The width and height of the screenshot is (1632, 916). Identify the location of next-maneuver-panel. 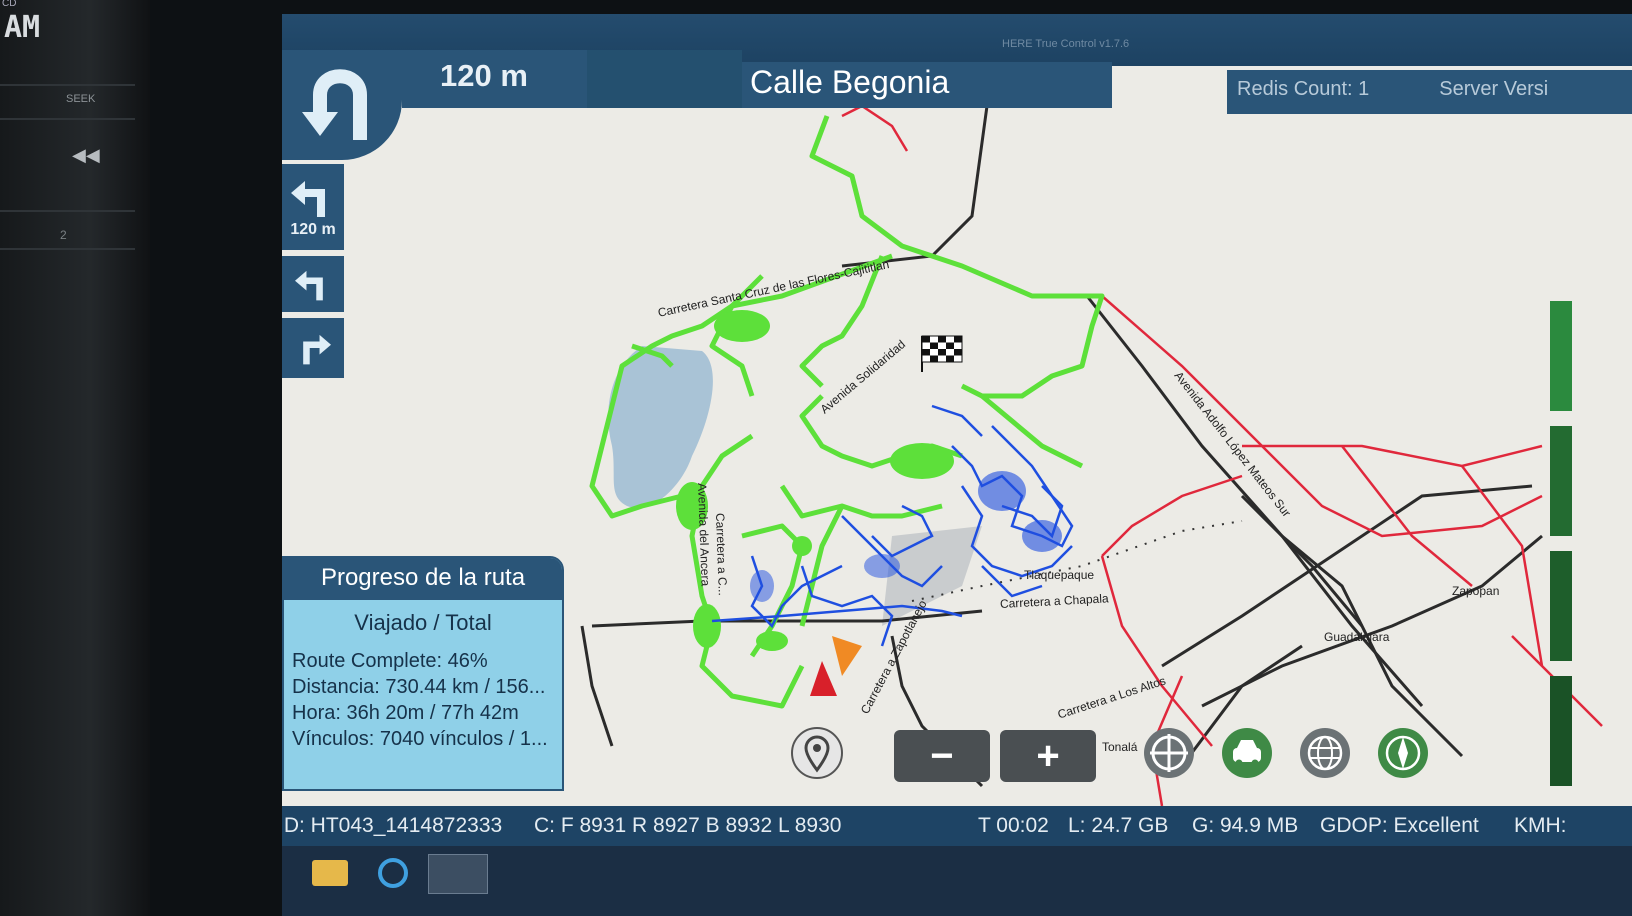
(342, 105).